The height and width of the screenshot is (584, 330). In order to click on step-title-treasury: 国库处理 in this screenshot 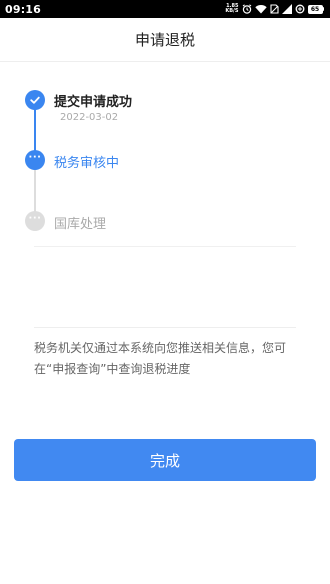, I will do `click(80, 224)`.